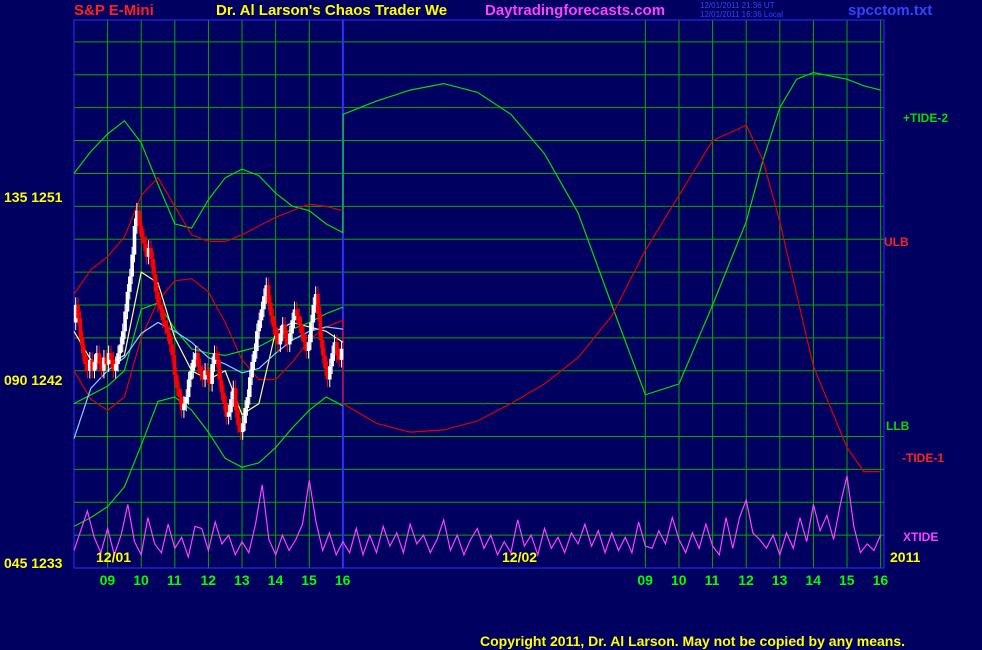  What do you see at coordinates (33, 380) in the screenshot?
I see `y-tick-label: 090 1242` at bounding box center [33, 380].